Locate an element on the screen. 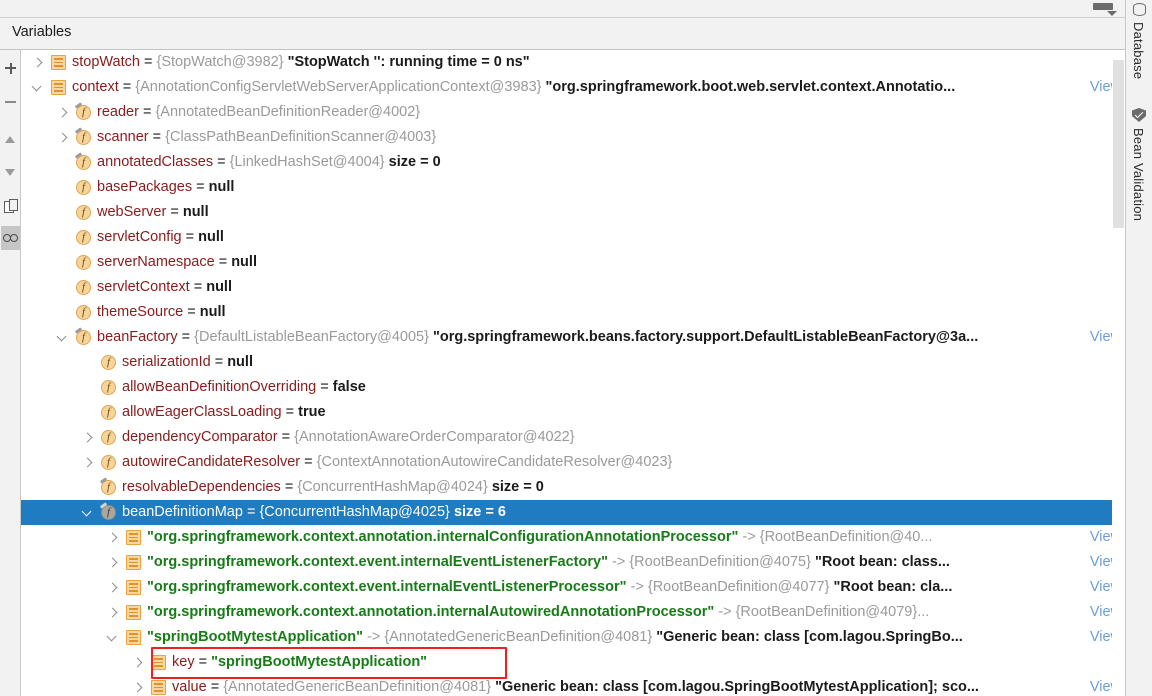 This screenshot has height=696, width=1152. variables-tree-row: f allowEagerClassLoading = true is located at coordinates (573, 412).